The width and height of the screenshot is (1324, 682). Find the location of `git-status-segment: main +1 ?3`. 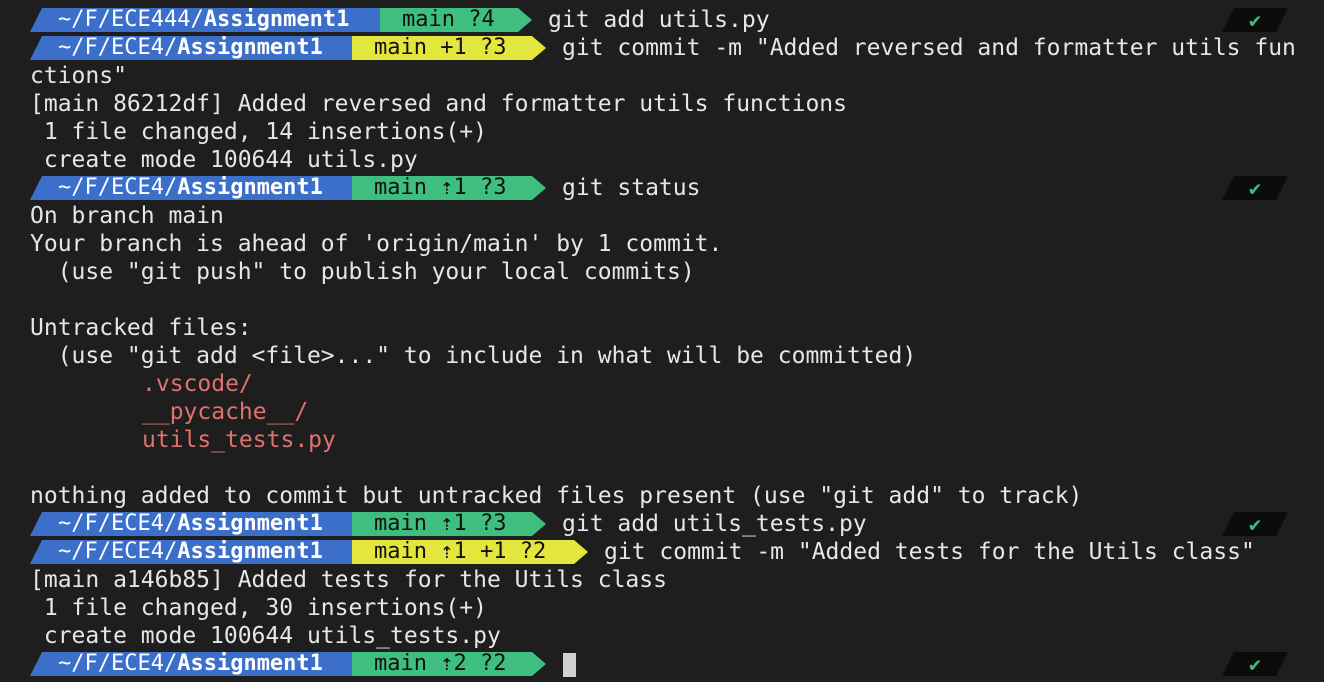

git-status-segment: main +1 ?3 is located at coordinates (449, 48).